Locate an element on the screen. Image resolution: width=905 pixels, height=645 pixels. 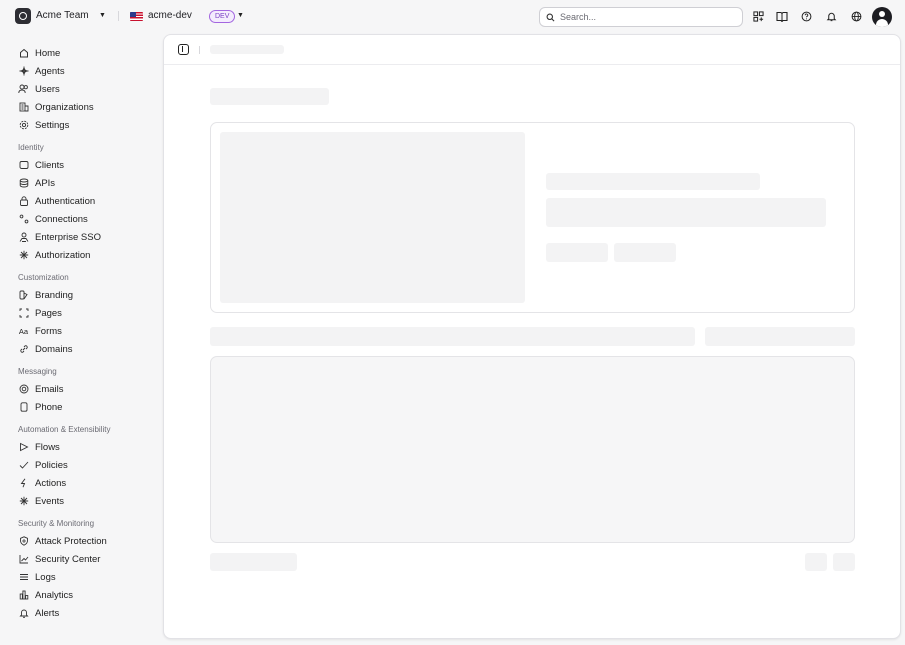
sidebar-item-forms: Aa Forms is located at coordinates (40, 331).